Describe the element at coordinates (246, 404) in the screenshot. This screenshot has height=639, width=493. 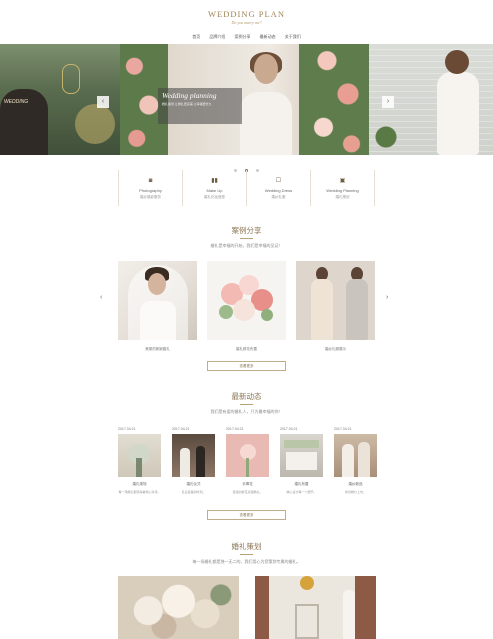
I see `news-title-divider` at that location.